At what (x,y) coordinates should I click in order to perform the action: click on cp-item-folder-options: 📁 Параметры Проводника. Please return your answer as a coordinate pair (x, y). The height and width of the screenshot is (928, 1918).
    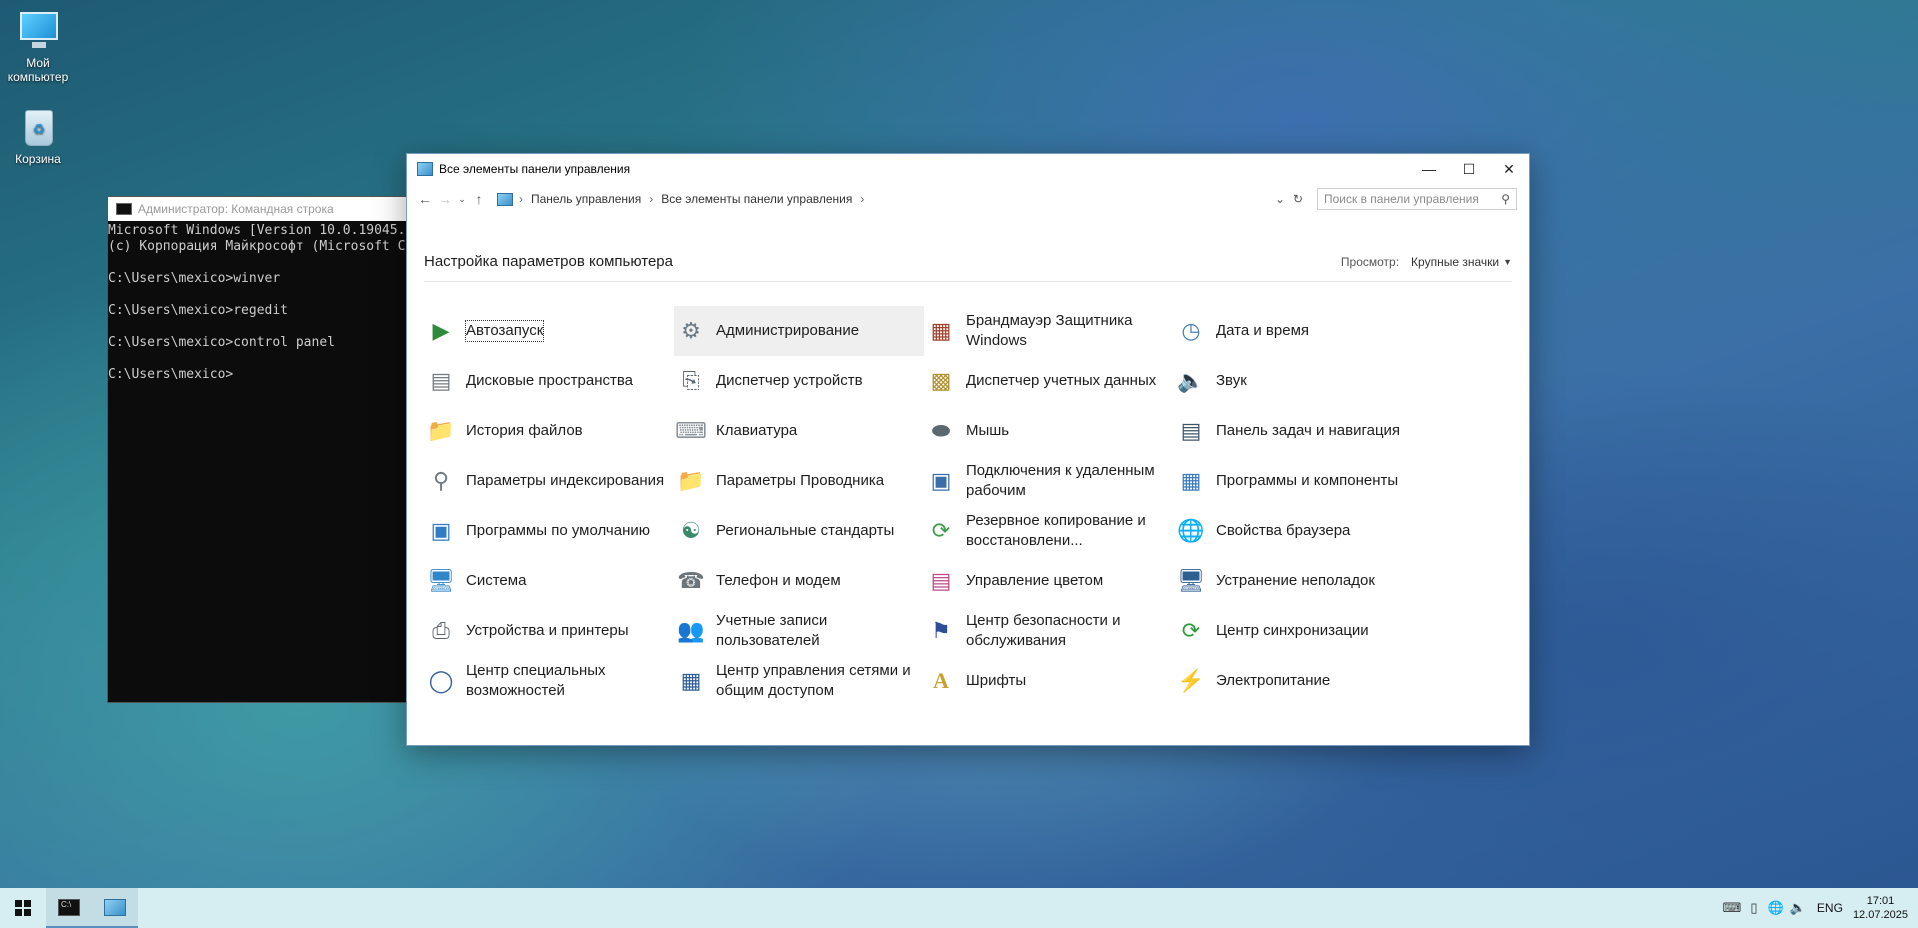
    Looking at the image, I should click on (799, 481).